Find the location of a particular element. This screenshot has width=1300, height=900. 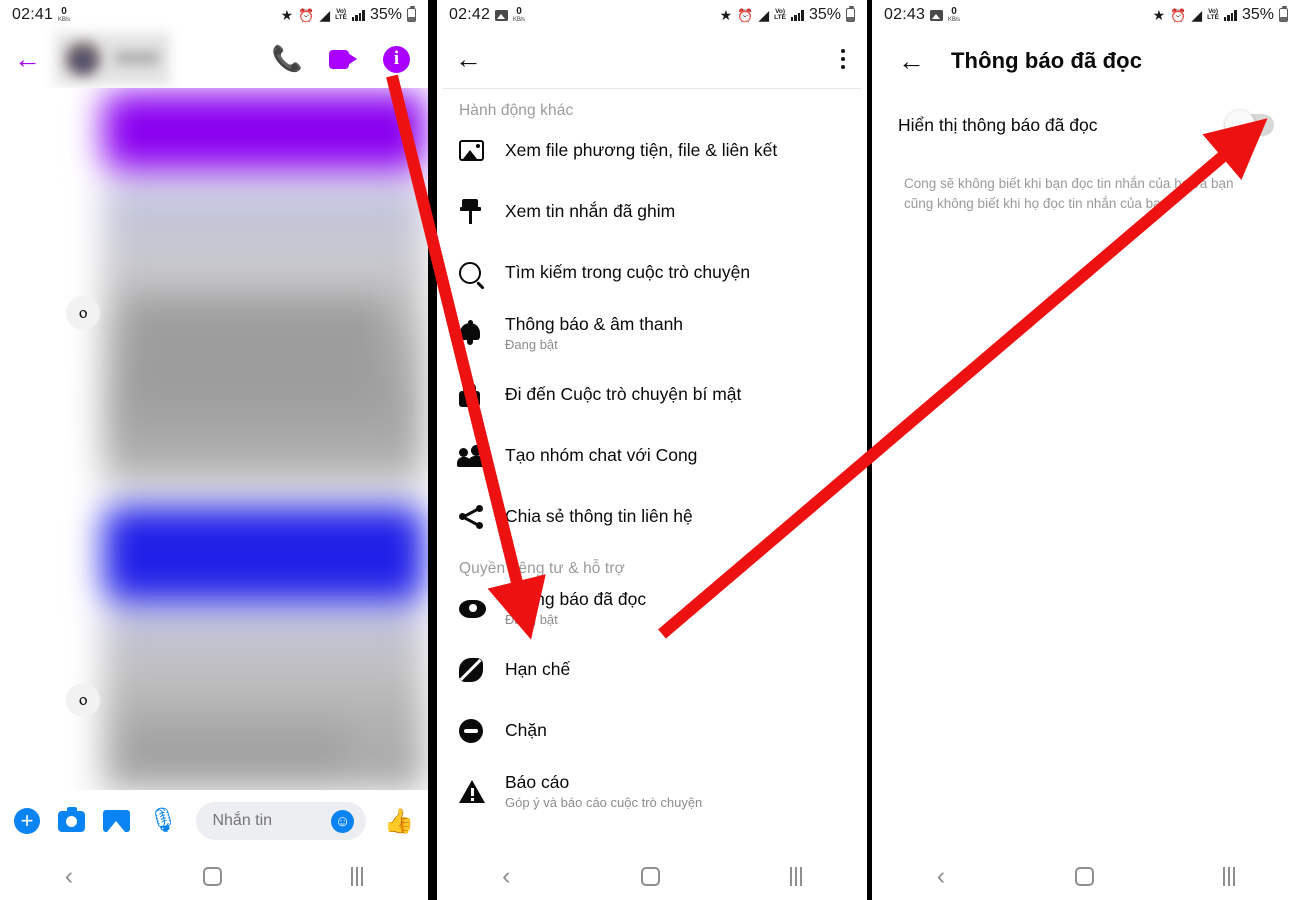

video-camera-icon is located at coordinates (343, 59).